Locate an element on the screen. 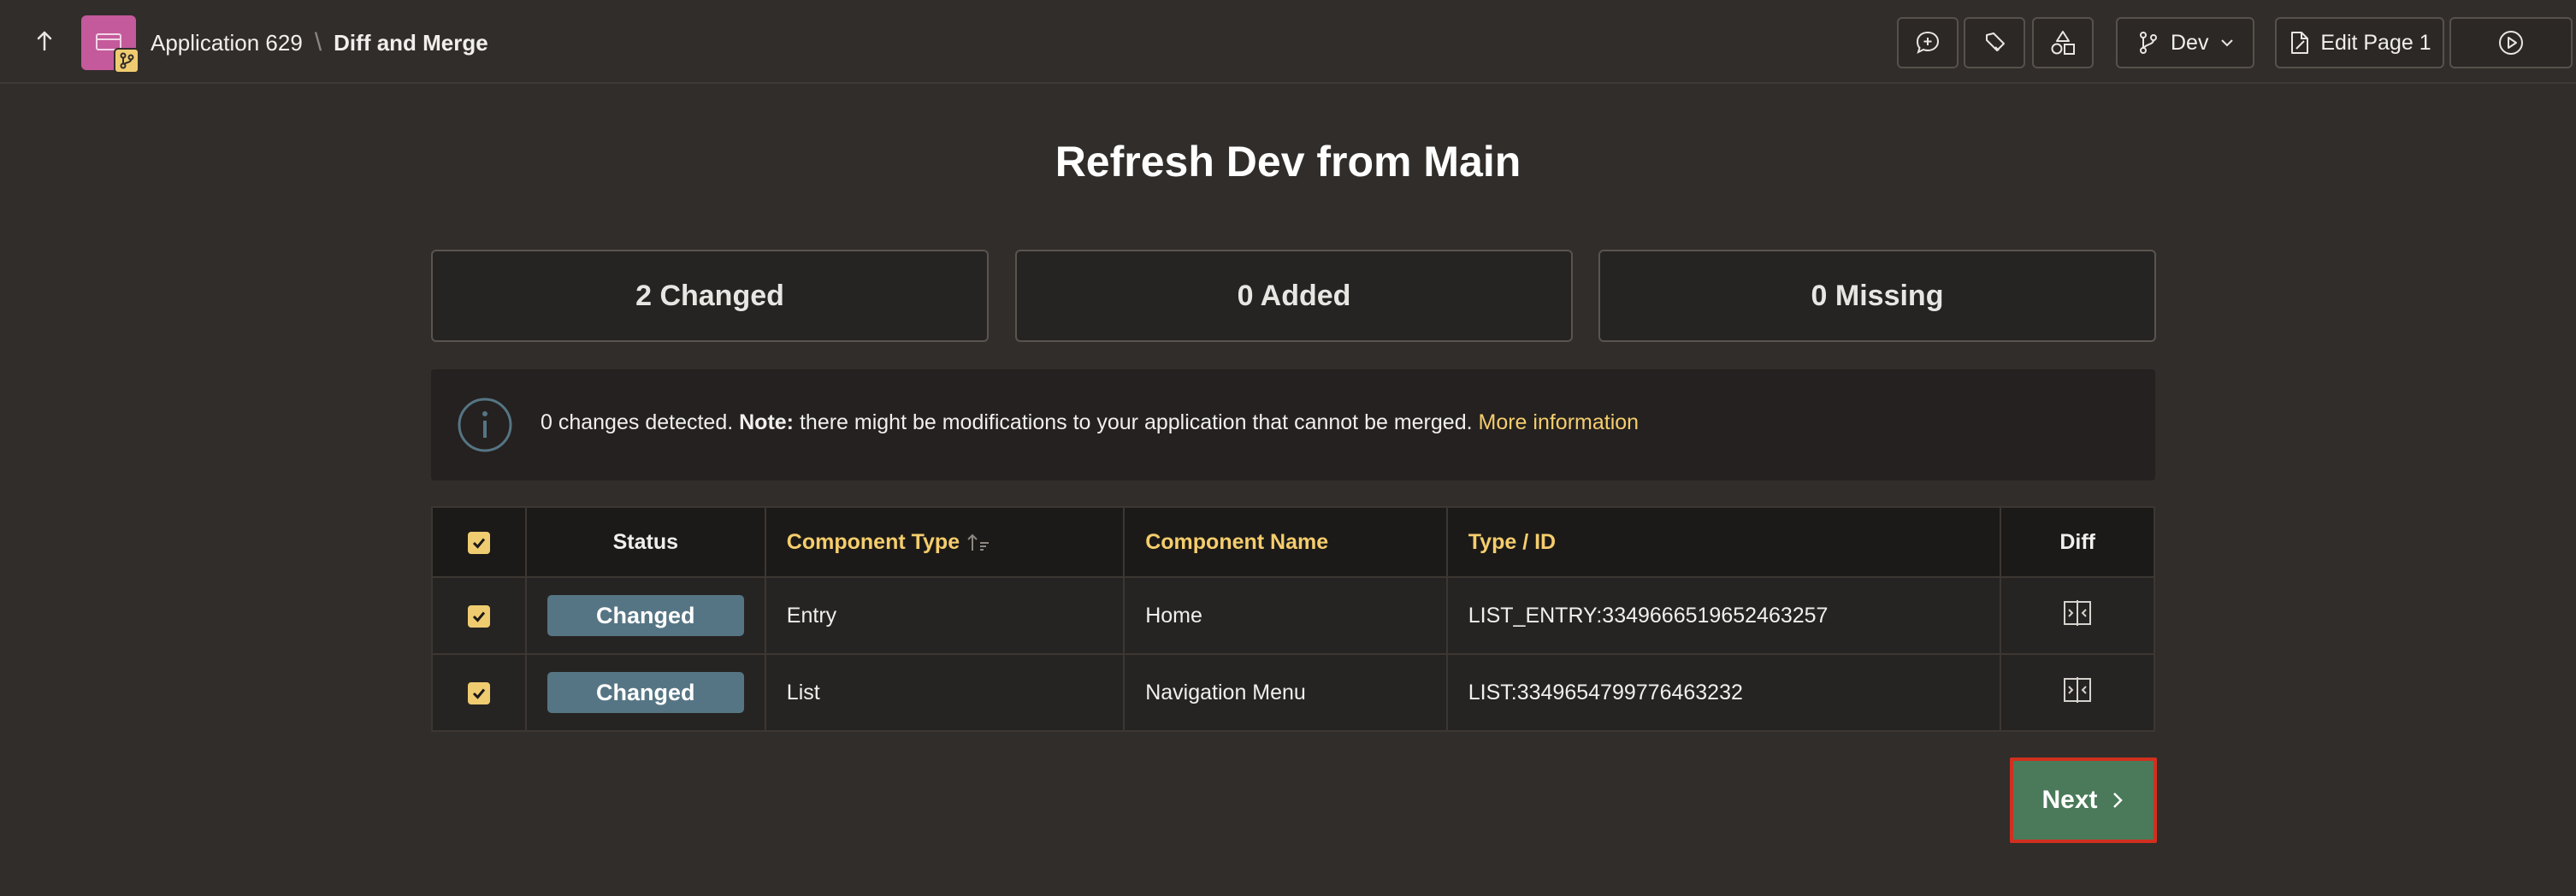 Image resolution: width=2576 pixels, height=896 pixels. edit-page-label: Edit Page 1 is located at coordinates (2375, 42).